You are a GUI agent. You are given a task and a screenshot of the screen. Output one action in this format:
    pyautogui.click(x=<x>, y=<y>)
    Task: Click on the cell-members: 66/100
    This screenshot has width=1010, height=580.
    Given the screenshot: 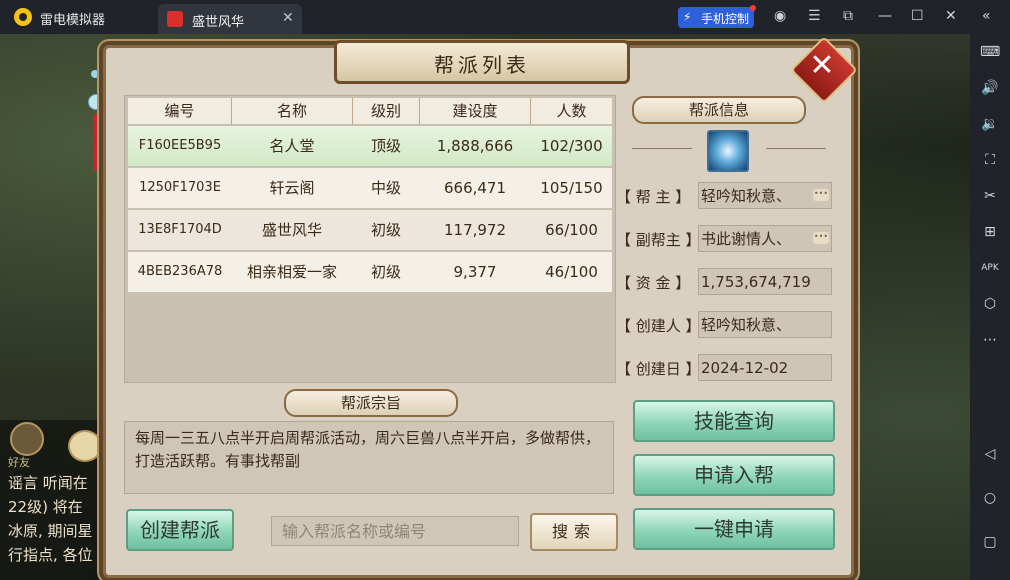 What is the action you would take?
    pyautogui.click(x=571, y=230)
    